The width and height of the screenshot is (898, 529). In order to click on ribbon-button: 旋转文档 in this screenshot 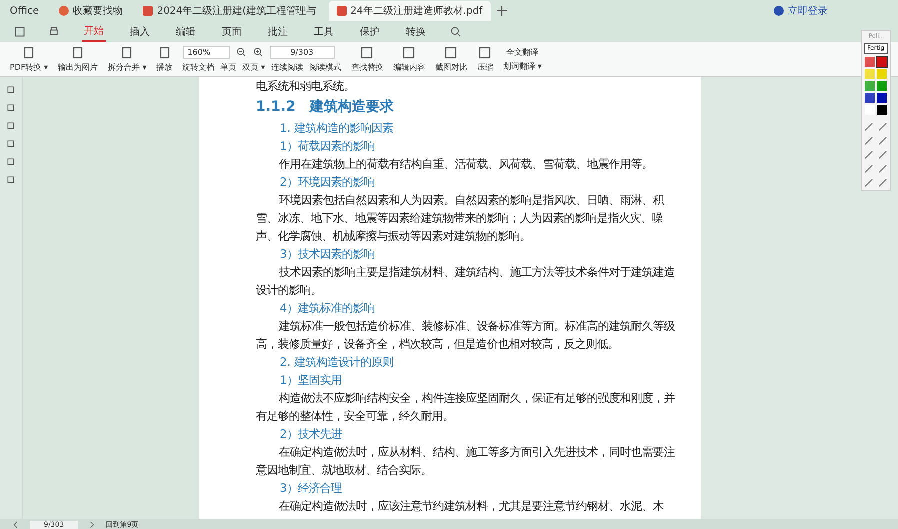, I will do `click(198, 67)`.